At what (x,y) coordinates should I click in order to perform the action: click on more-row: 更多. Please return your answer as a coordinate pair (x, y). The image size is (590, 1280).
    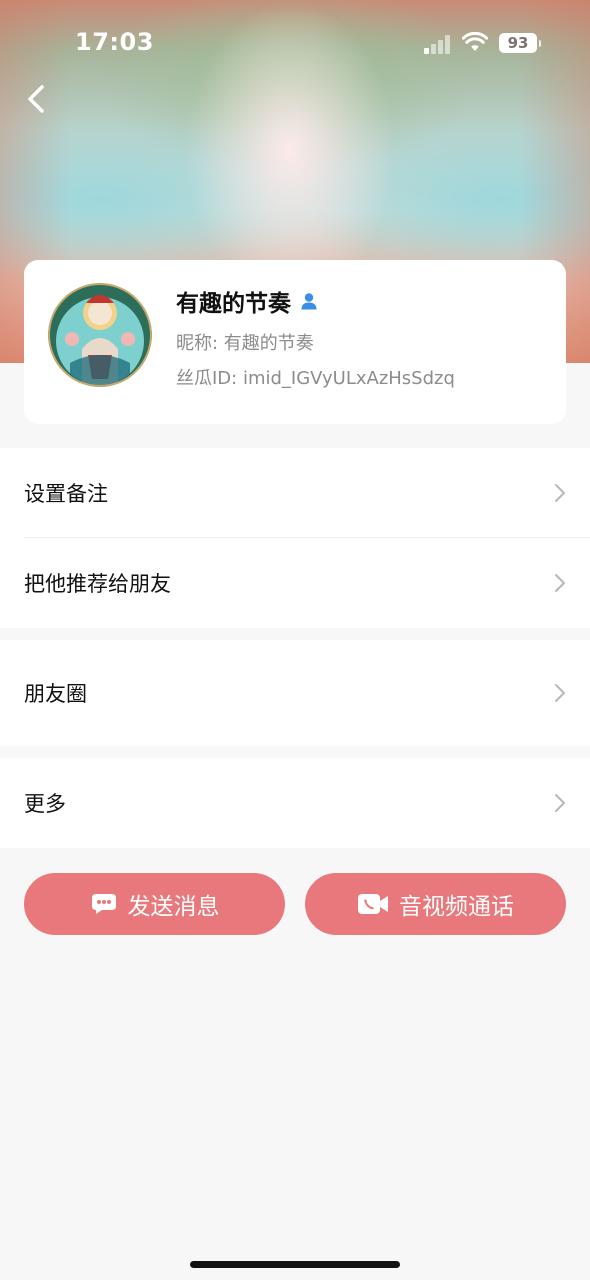
    Looking at the image, I should click on (295, 803).